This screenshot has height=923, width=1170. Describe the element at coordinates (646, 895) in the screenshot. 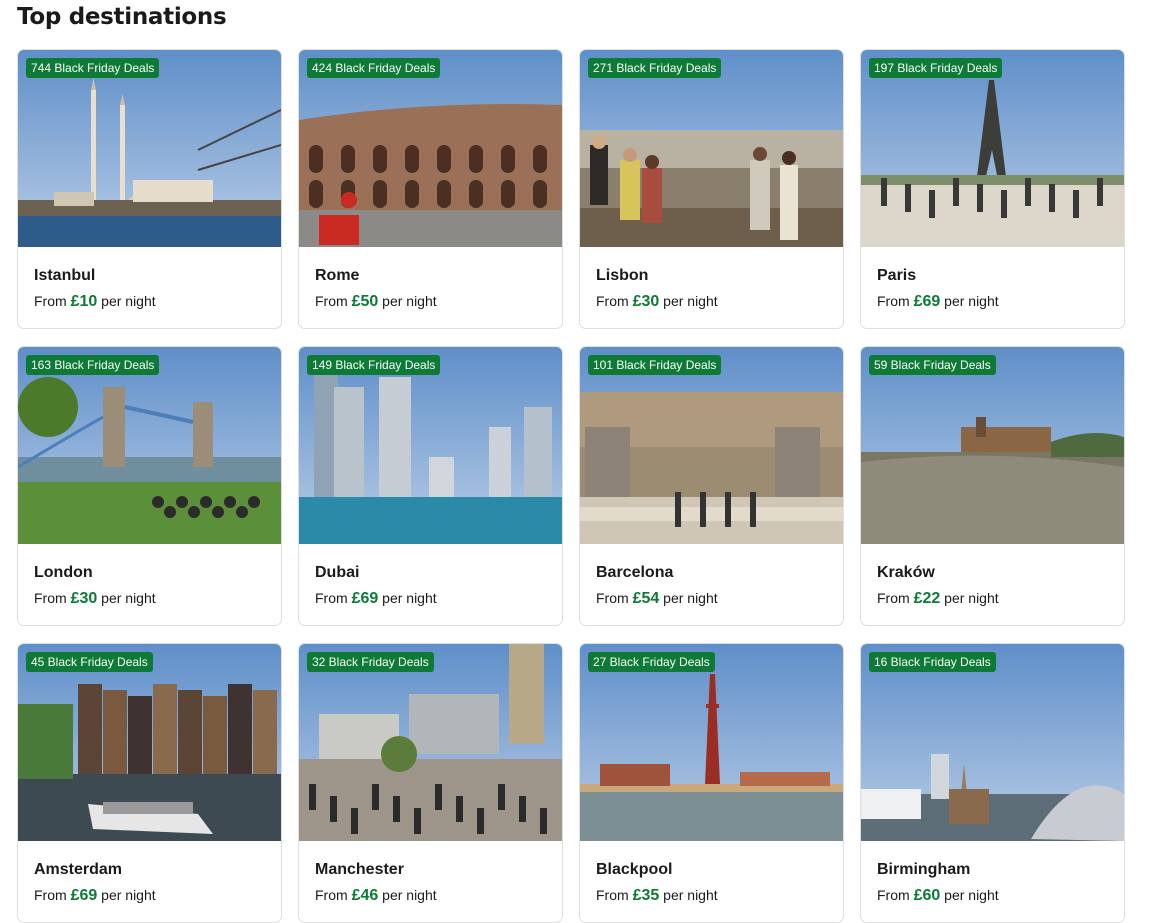

I see `price-amount: £35` at that location.